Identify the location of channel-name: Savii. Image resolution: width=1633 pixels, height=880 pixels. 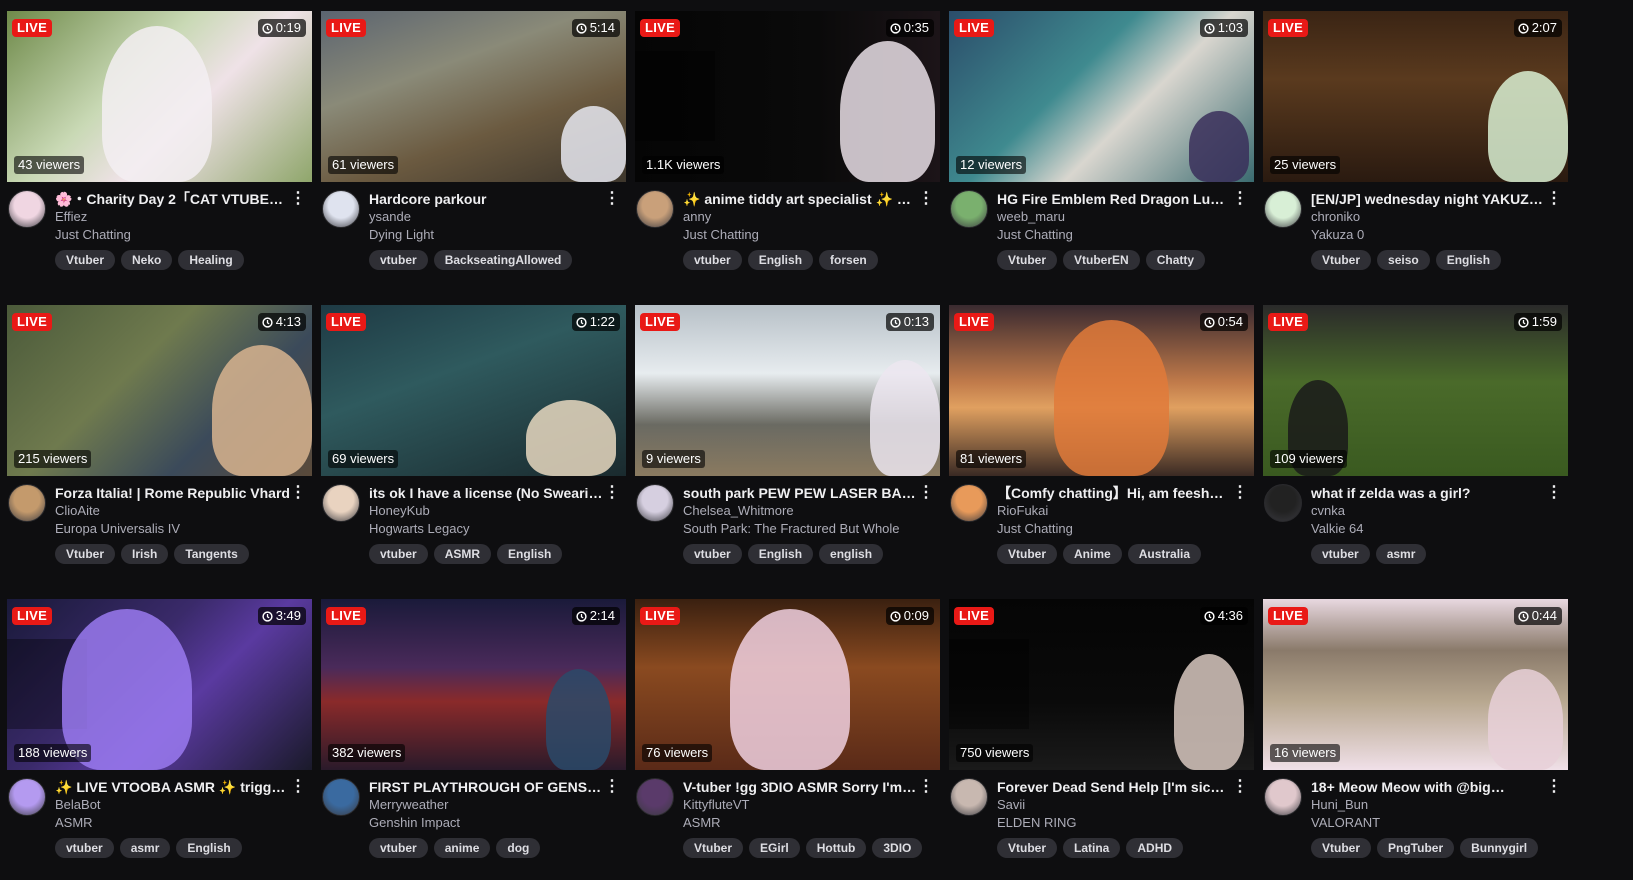
(1119, 805).